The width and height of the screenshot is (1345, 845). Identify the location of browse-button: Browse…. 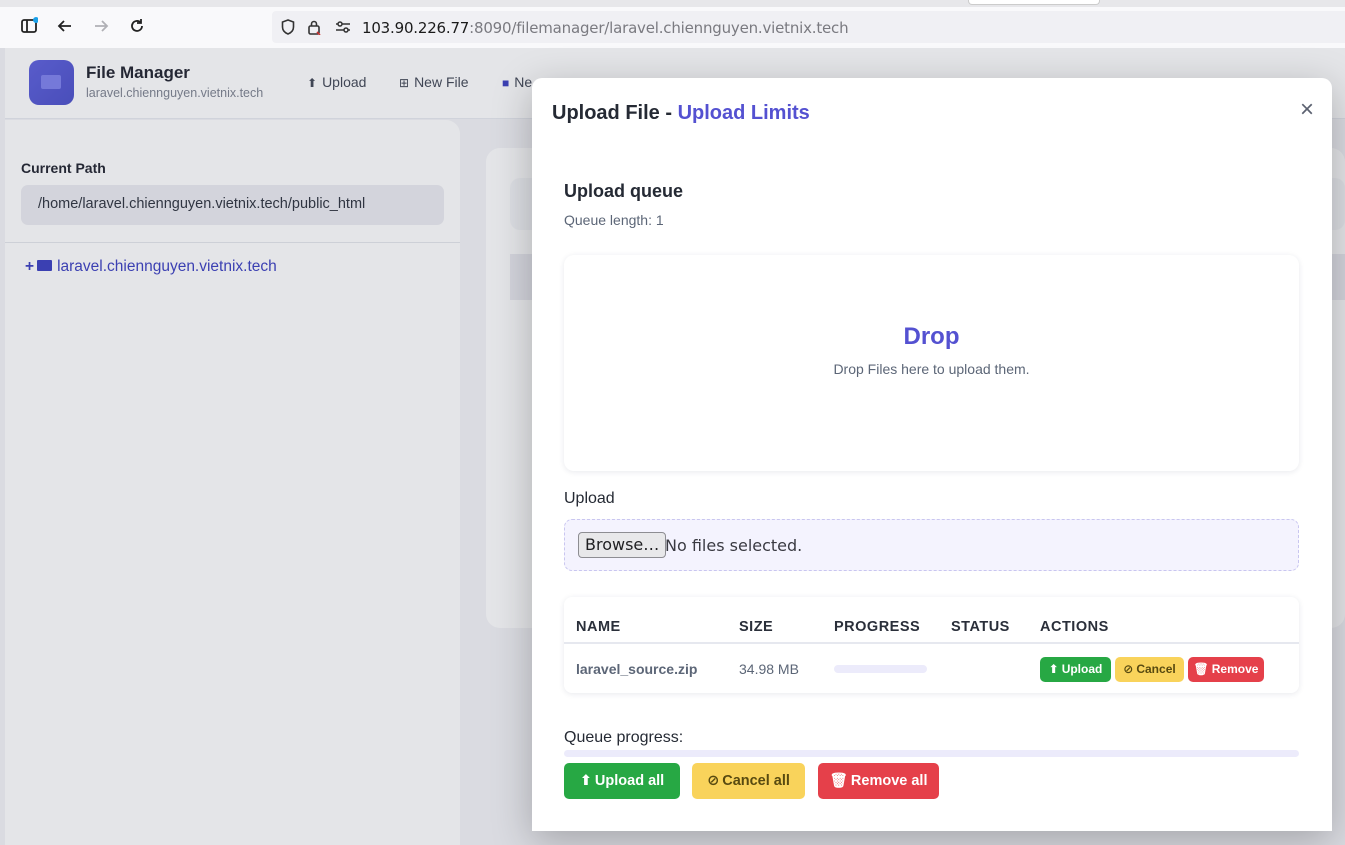
(622, 545).